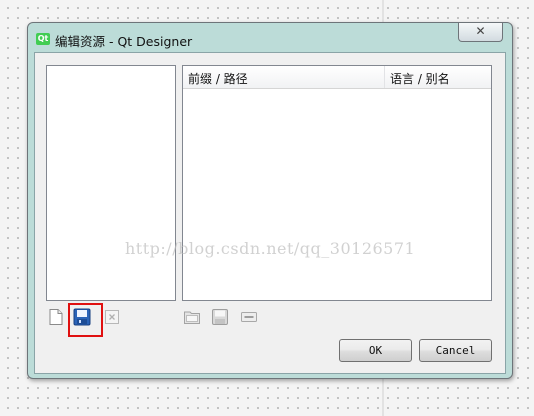 The image size is (534, 416). Describe the element at coordinates (112, 317) in the screenshot. I see `remove-file-icon` at that location.